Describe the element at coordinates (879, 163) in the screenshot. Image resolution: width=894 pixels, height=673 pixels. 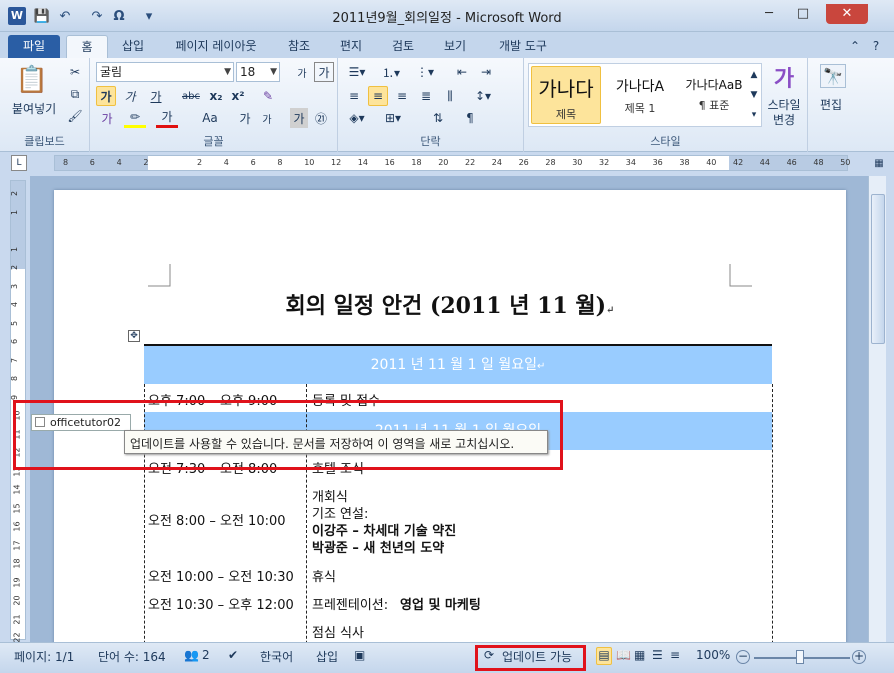
I see `view-ruler-icon: ▦` at that location.